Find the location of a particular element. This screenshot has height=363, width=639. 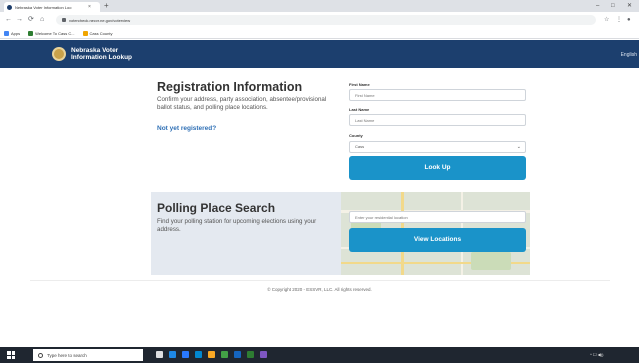

county-value: Cass is located at coordinates (360, 146).